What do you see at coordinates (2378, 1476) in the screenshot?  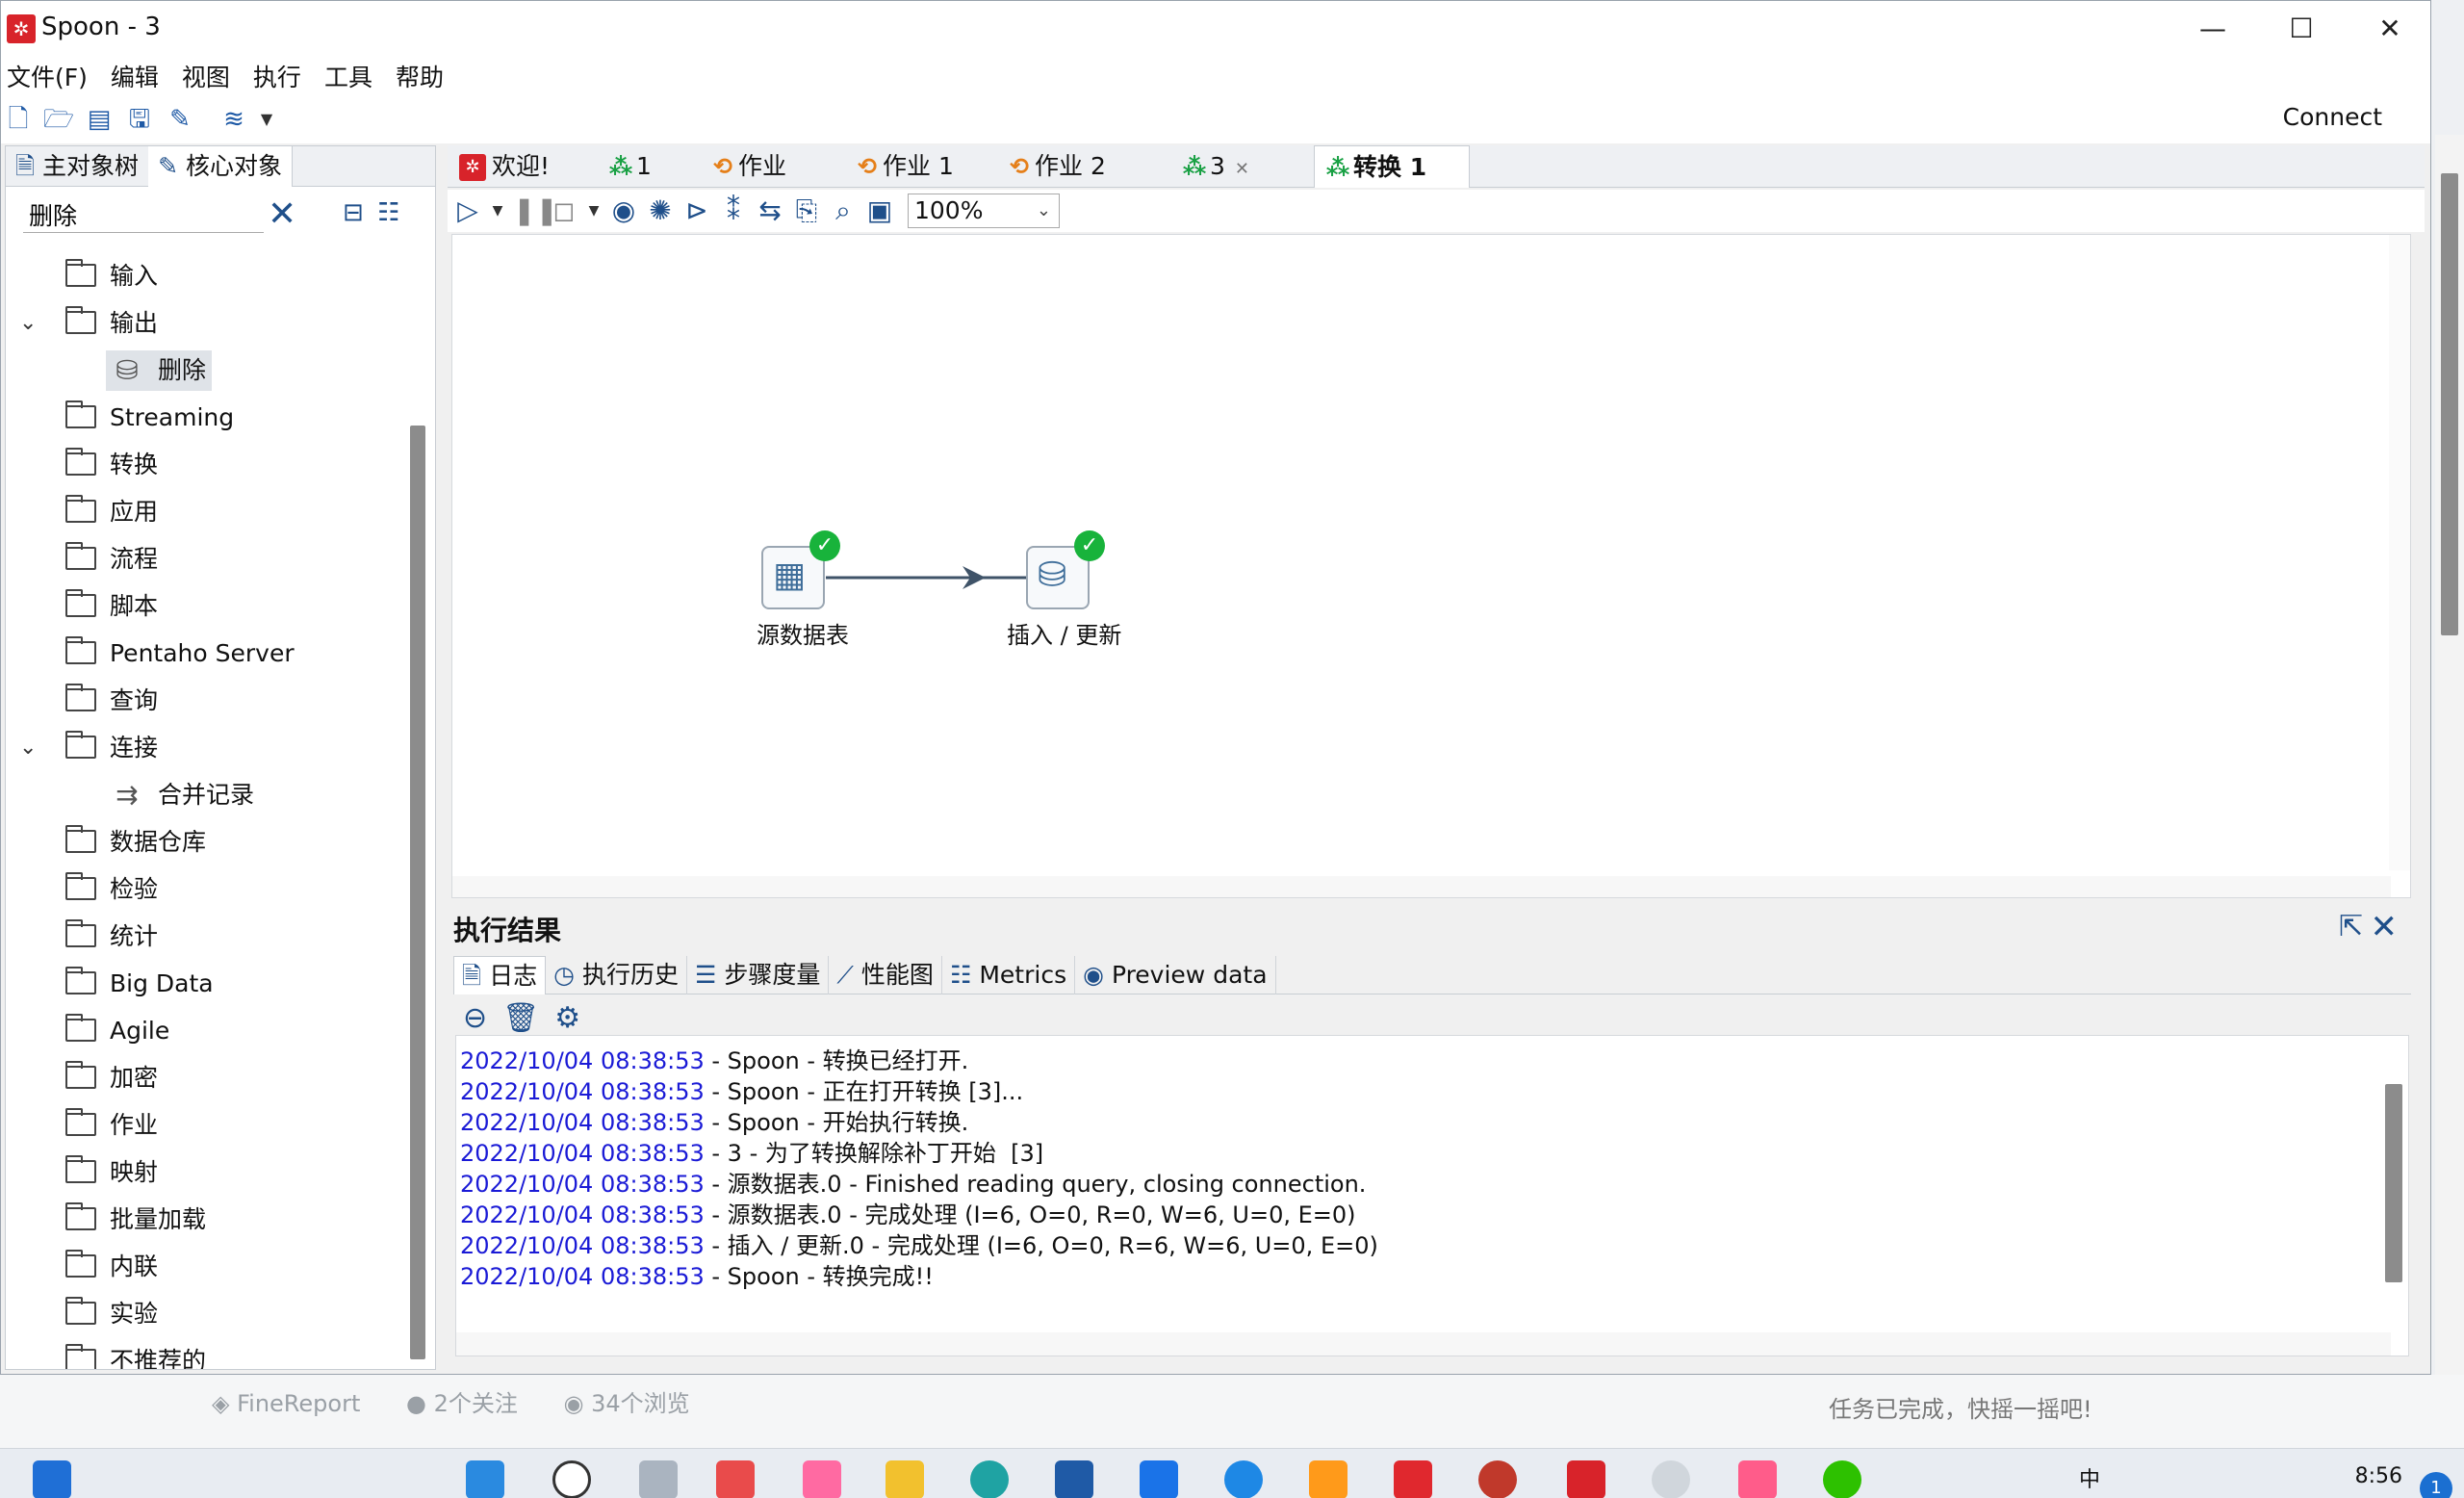 I see `clock-time: 8:56` at bounding box center [2378, 1476].